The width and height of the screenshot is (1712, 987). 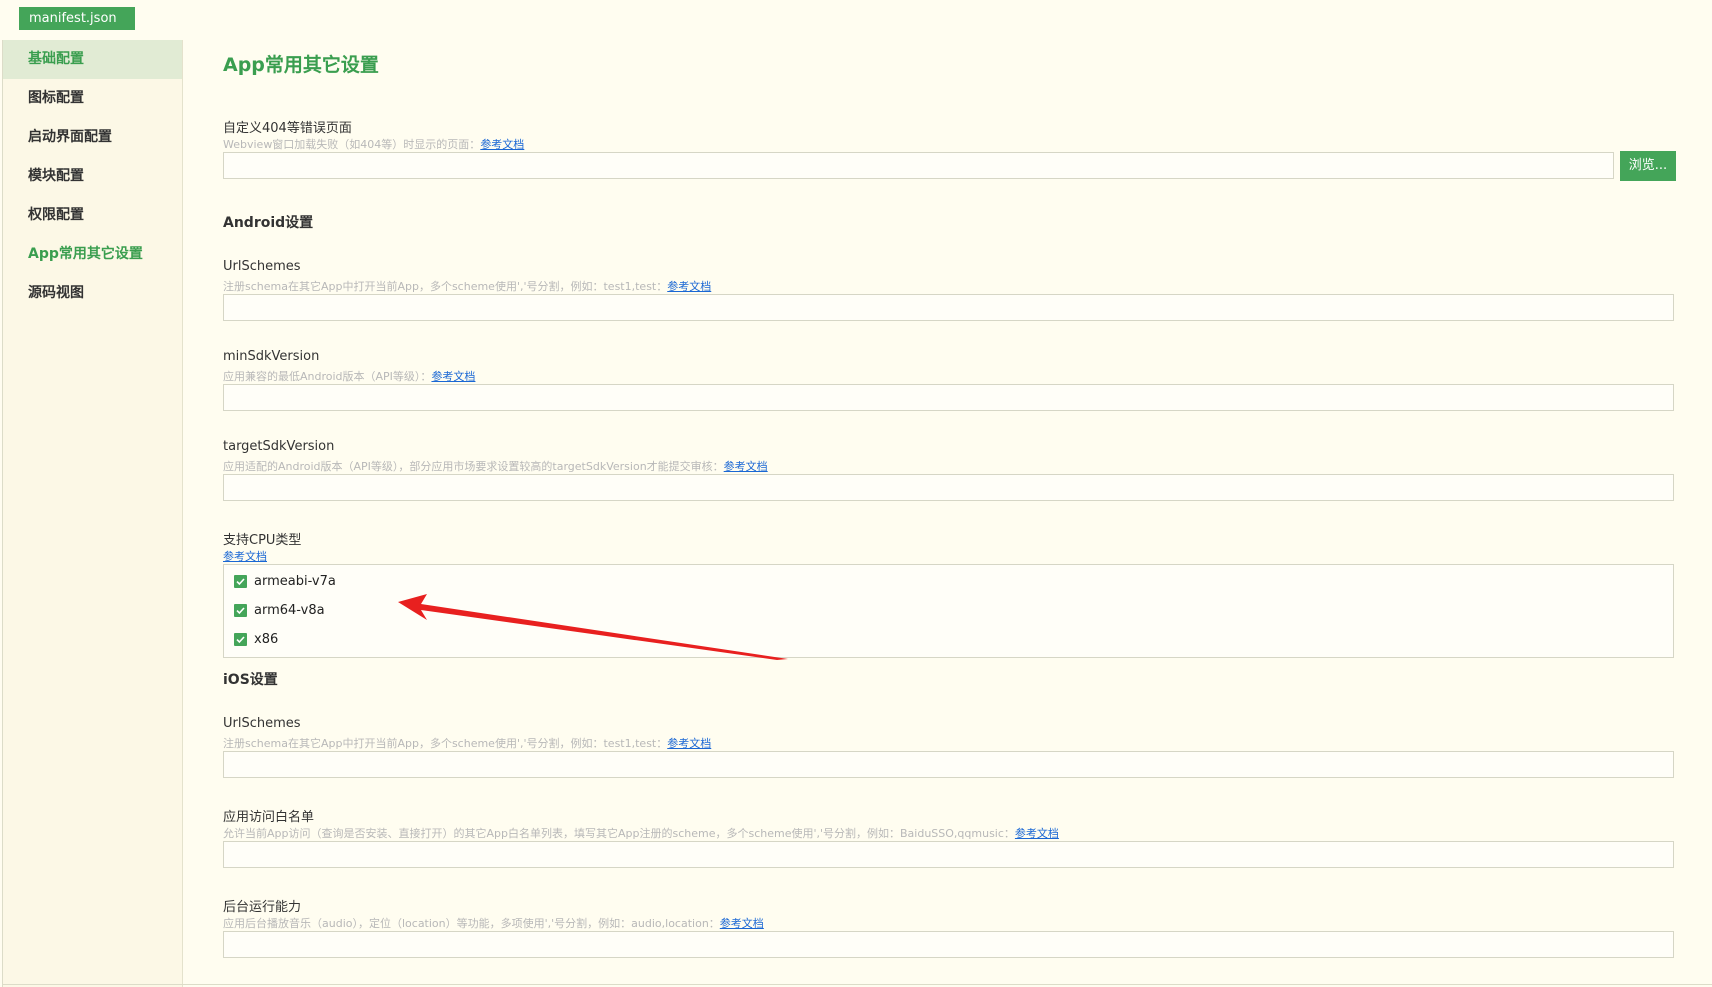 What do you see at coordinates (948, 487) in the screenshot?
I see `target-sdk-input` at bounding box center [948, 487].